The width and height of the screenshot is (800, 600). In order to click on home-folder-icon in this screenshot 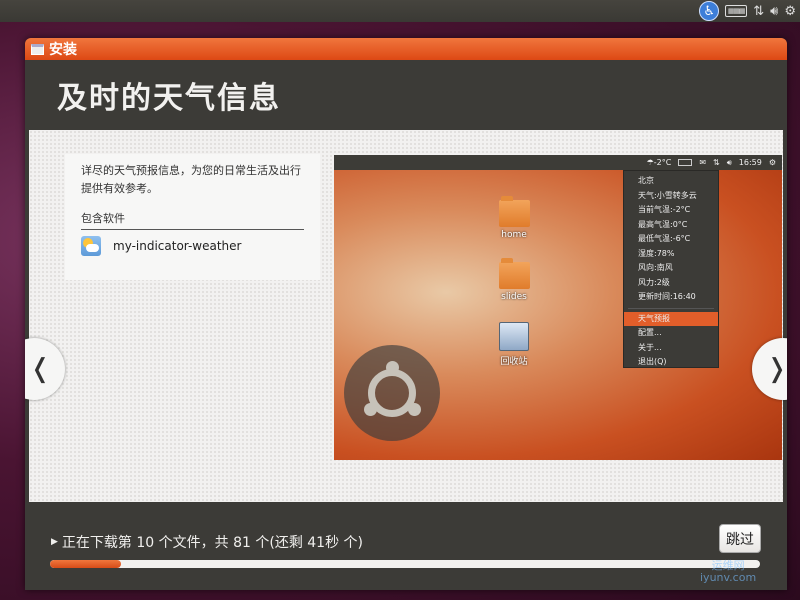, I will do `click(514, 211)`.